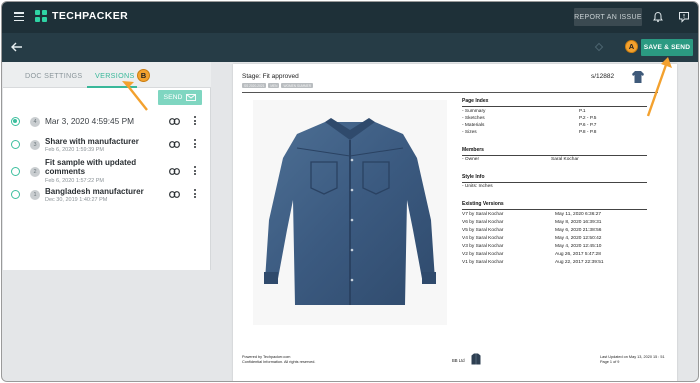 The image size is (700, 383). I want to click on tab-versions: VERSIONS, so click(115, 75).